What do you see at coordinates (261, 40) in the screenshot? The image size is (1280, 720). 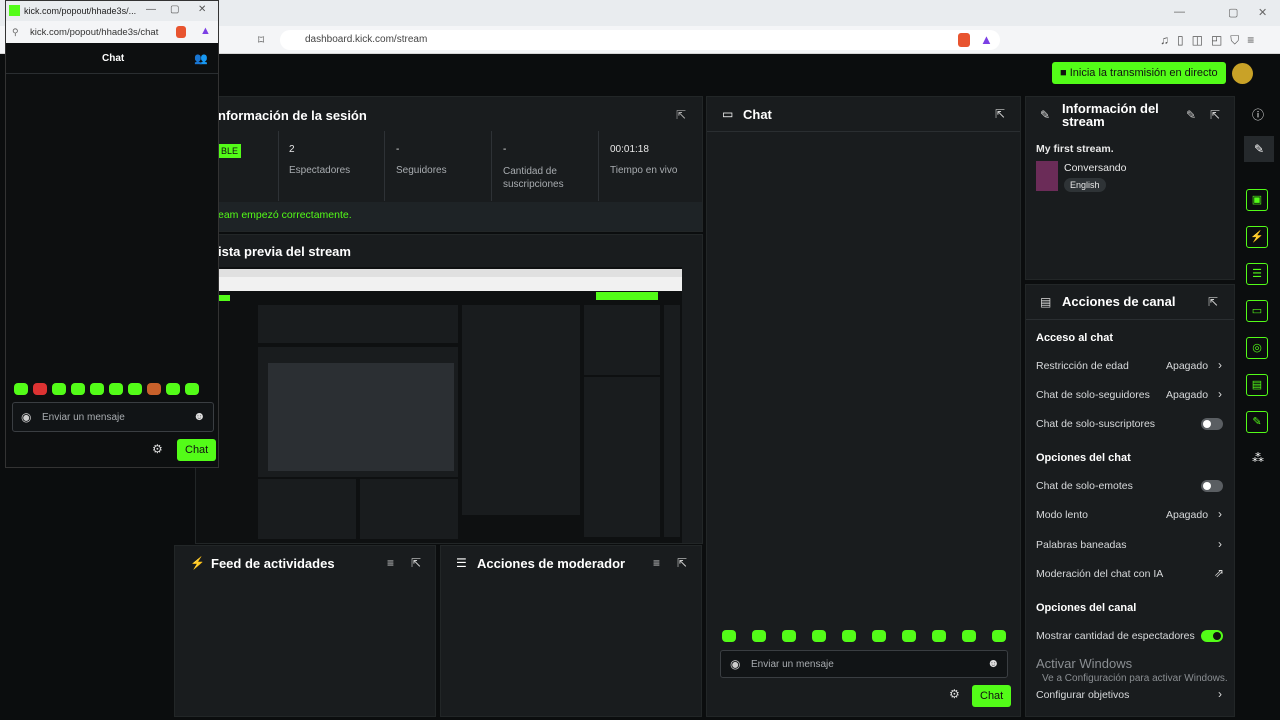 I see `bookmark-icon: ⌑` at bounding box center [261, 40].